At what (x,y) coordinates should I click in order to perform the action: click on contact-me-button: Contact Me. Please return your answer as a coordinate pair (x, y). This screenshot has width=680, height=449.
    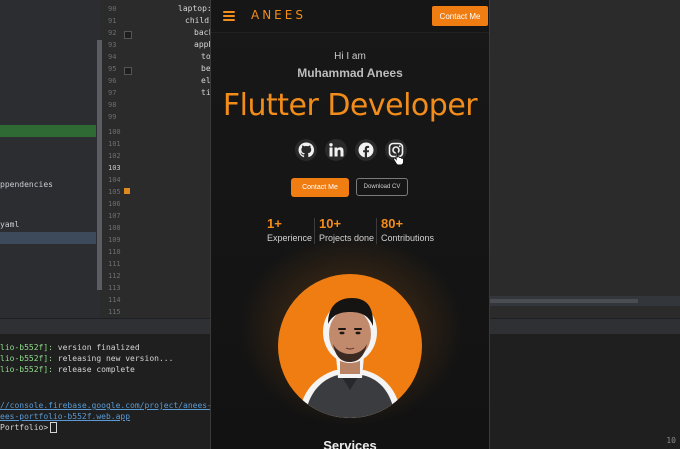
    Looking at the image, I should click on (320, 187).